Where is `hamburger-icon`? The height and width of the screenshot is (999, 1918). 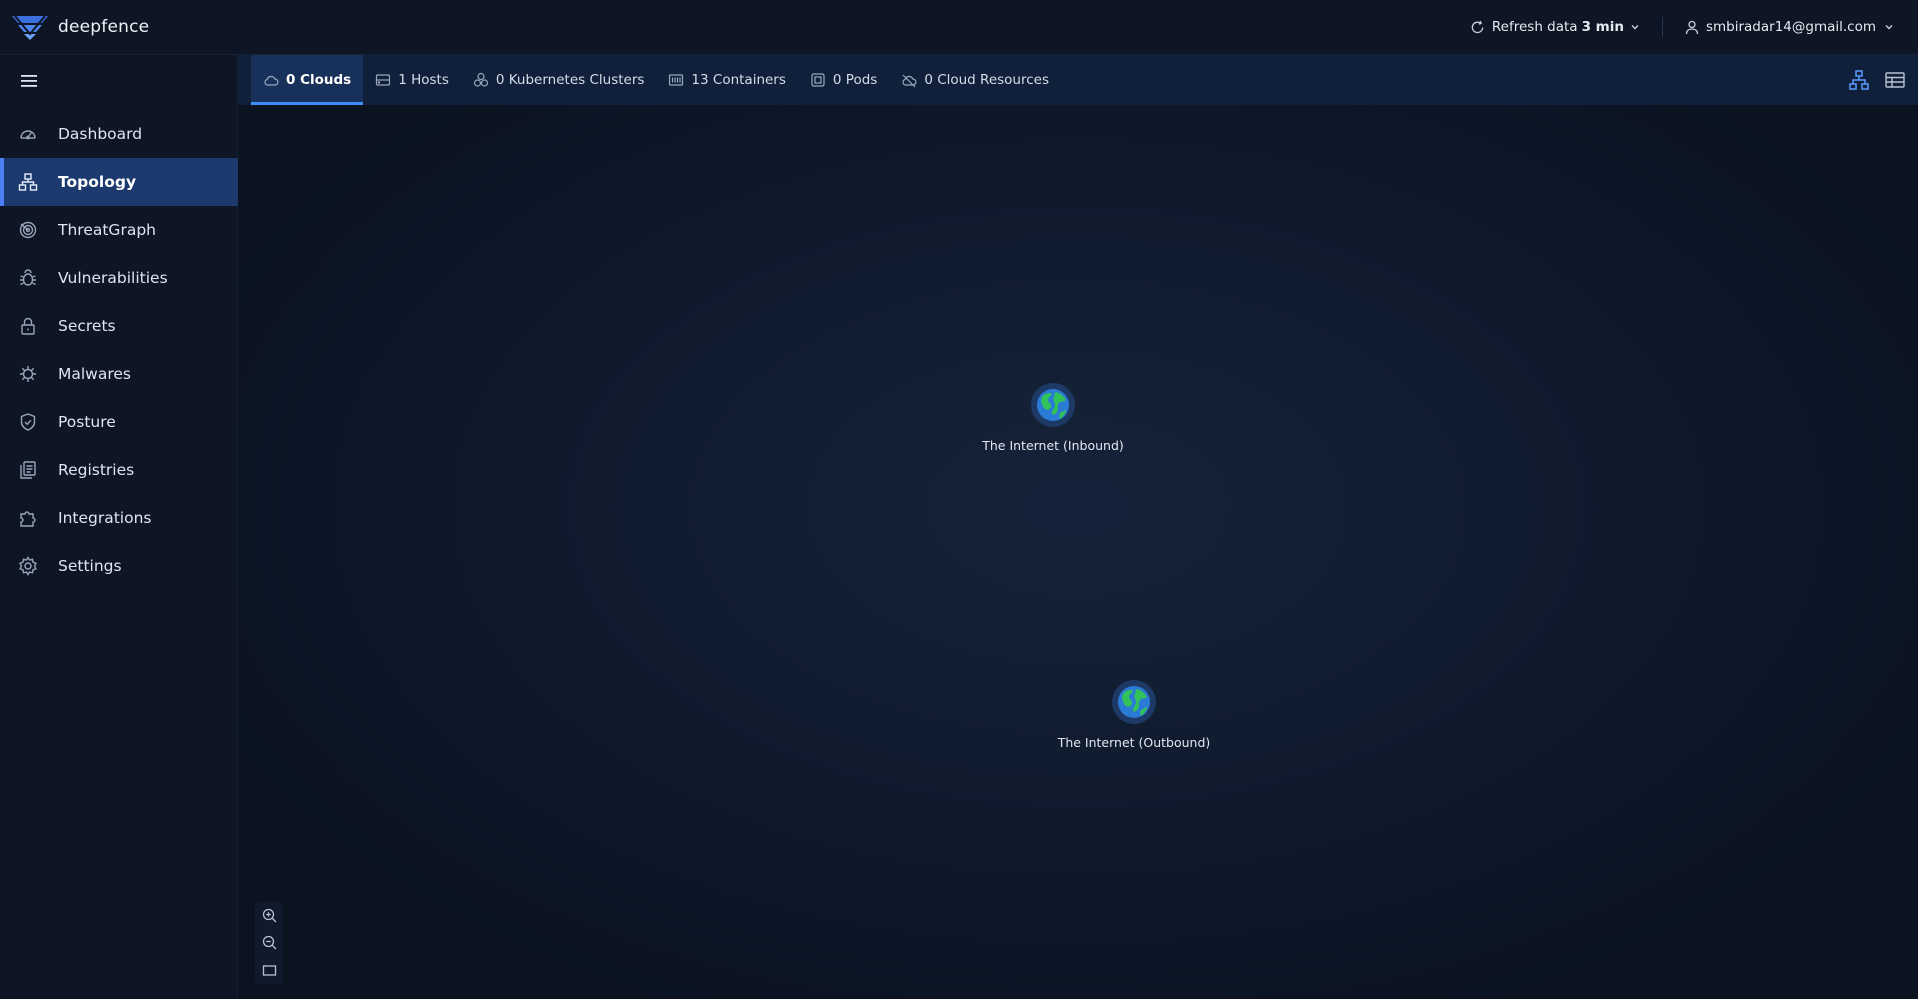 hamburger-icon is located at coordinates (29, 81).